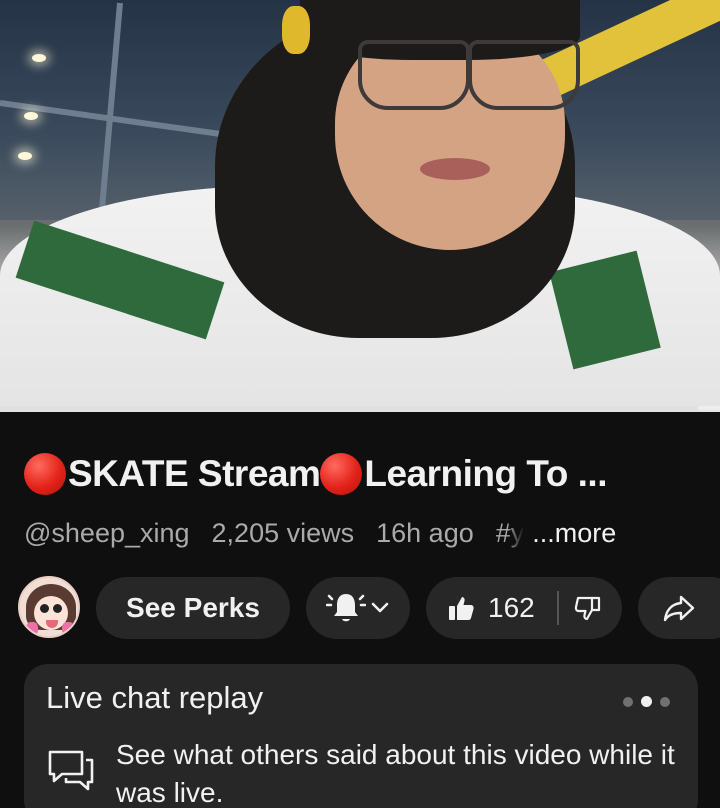  I want to click on thumbs-down-icon, so click(588, 608).